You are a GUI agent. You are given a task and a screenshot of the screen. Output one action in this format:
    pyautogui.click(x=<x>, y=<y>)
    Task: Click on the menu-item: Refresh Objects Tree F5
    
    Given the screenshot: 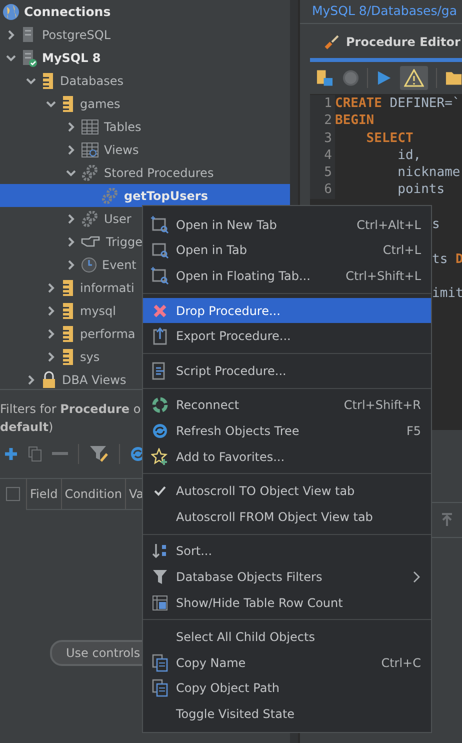 What is the action you would take?
    pyautogui.click(x=287, y=431)
    